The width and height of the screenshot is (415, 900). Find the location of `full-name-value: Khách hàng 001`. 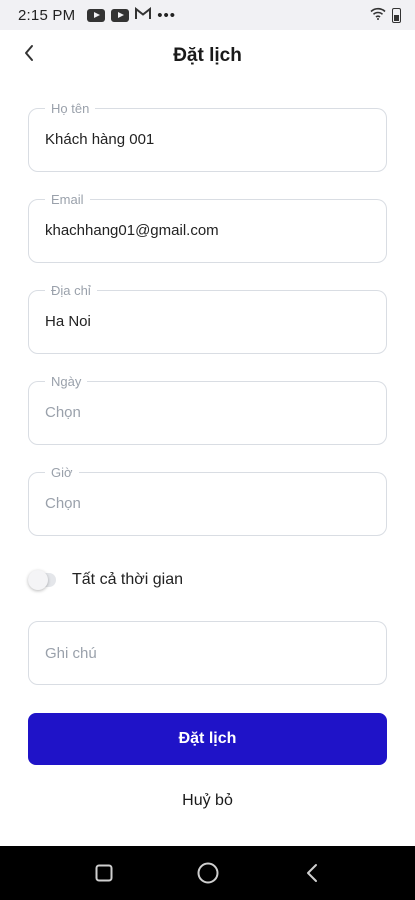

full-name-value: Khách hàng 001 is located at coordinates (100, 139).